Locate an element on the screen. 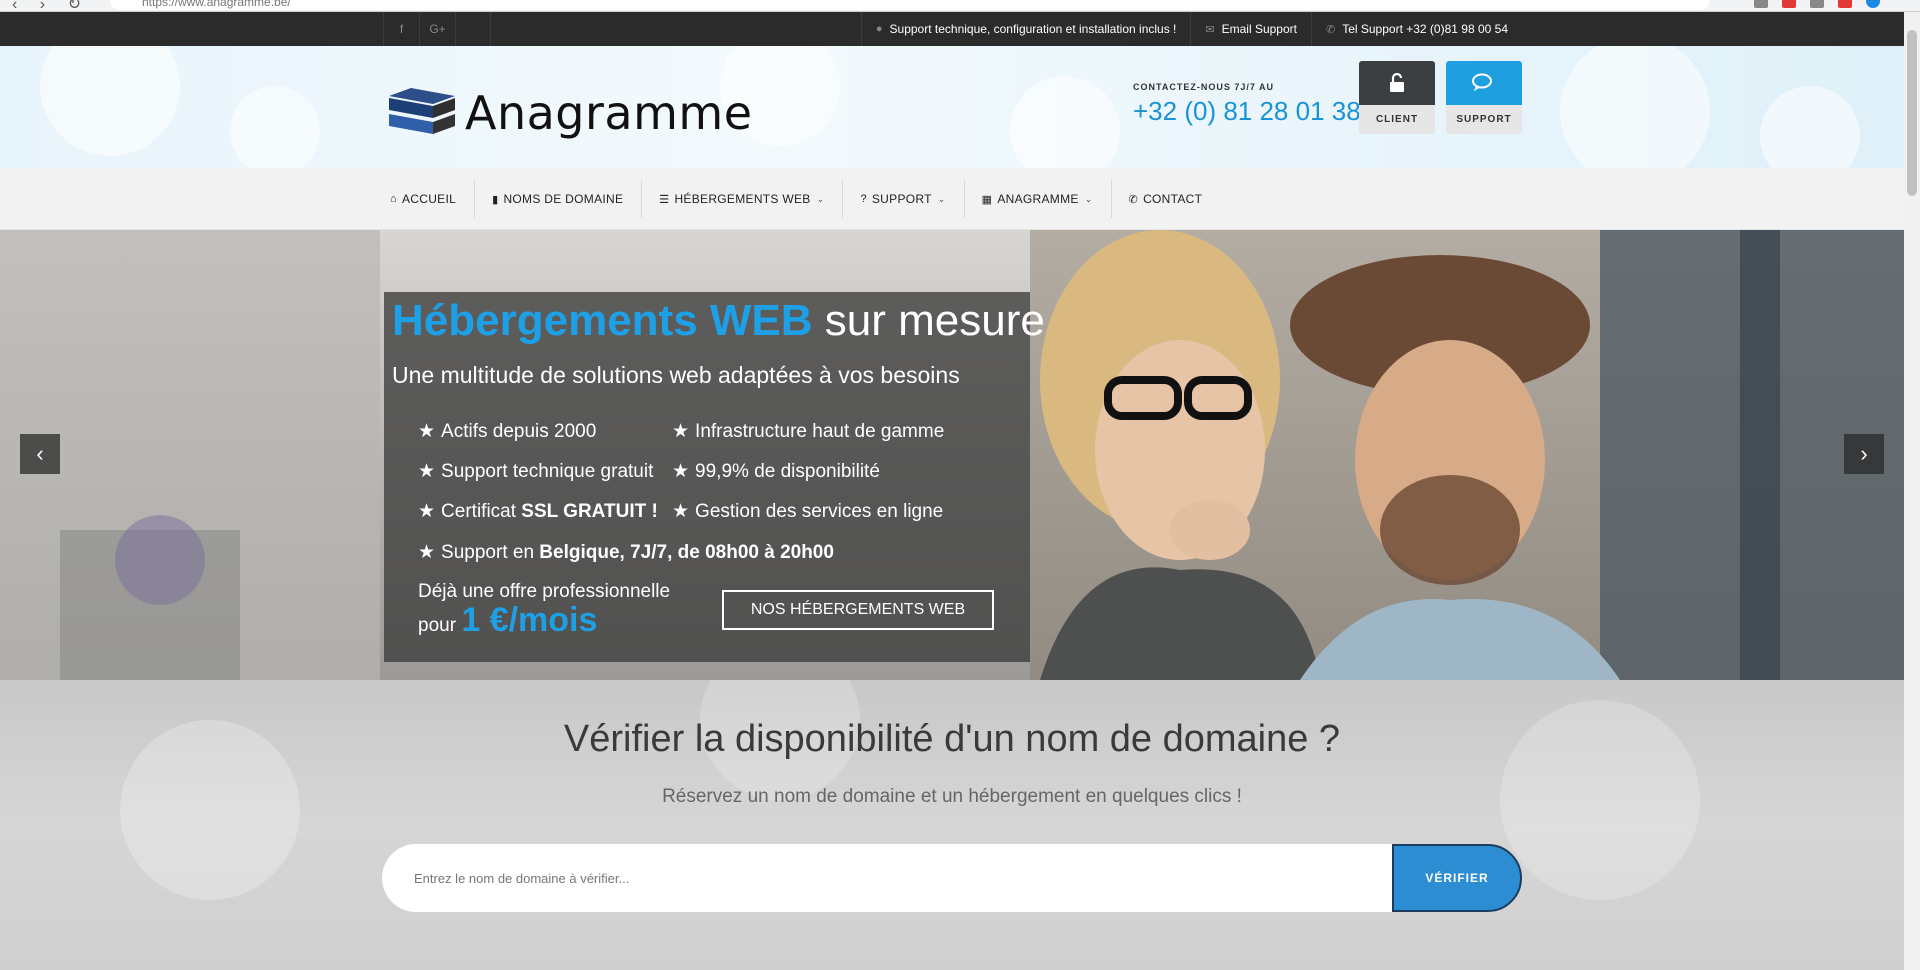  support-button: SUPPORT is located at coordinates (1484, 97).